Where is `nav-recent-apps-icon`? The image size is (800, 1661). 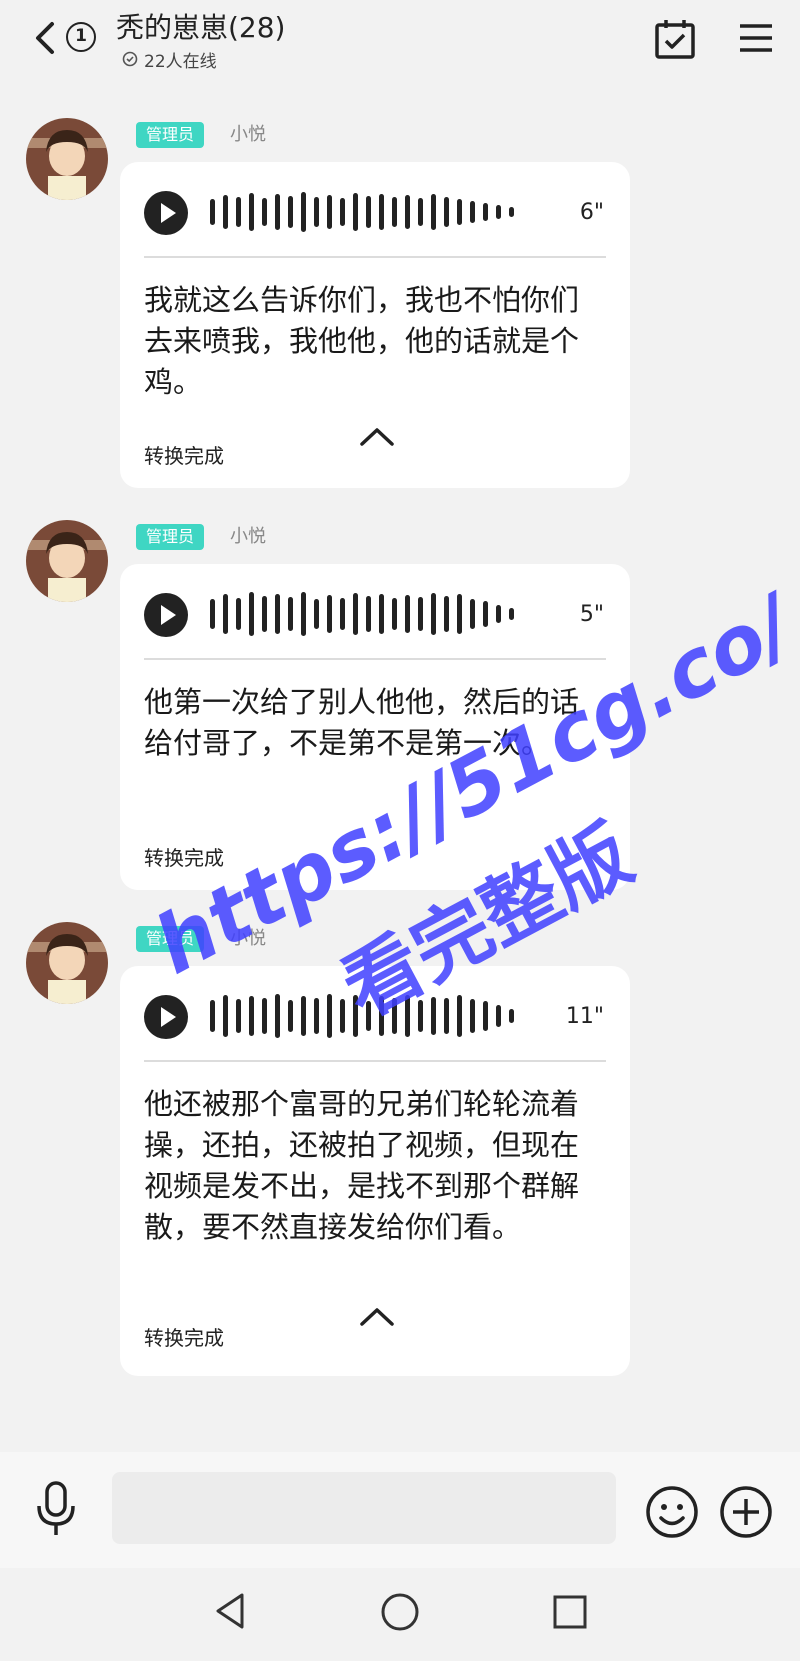
nav-recent-apps-icon is located at coordinates (570, 1612).